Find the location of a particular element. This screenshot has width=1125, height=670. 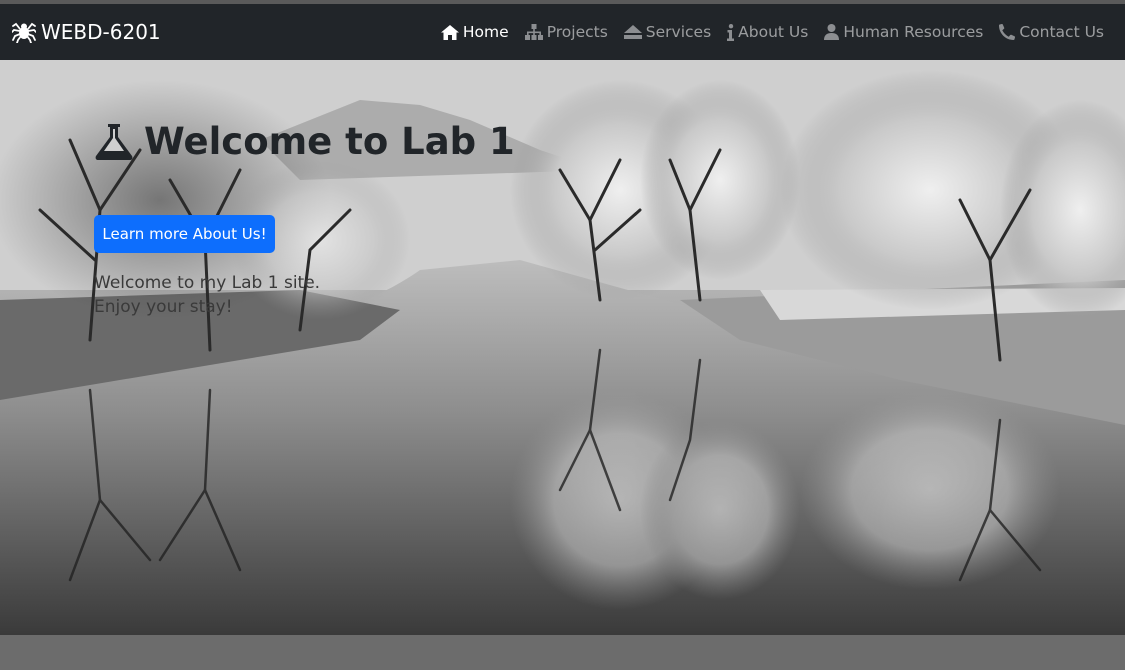

page-title-text: Welcome to Lab 1 is located at coordinates (329, 141).